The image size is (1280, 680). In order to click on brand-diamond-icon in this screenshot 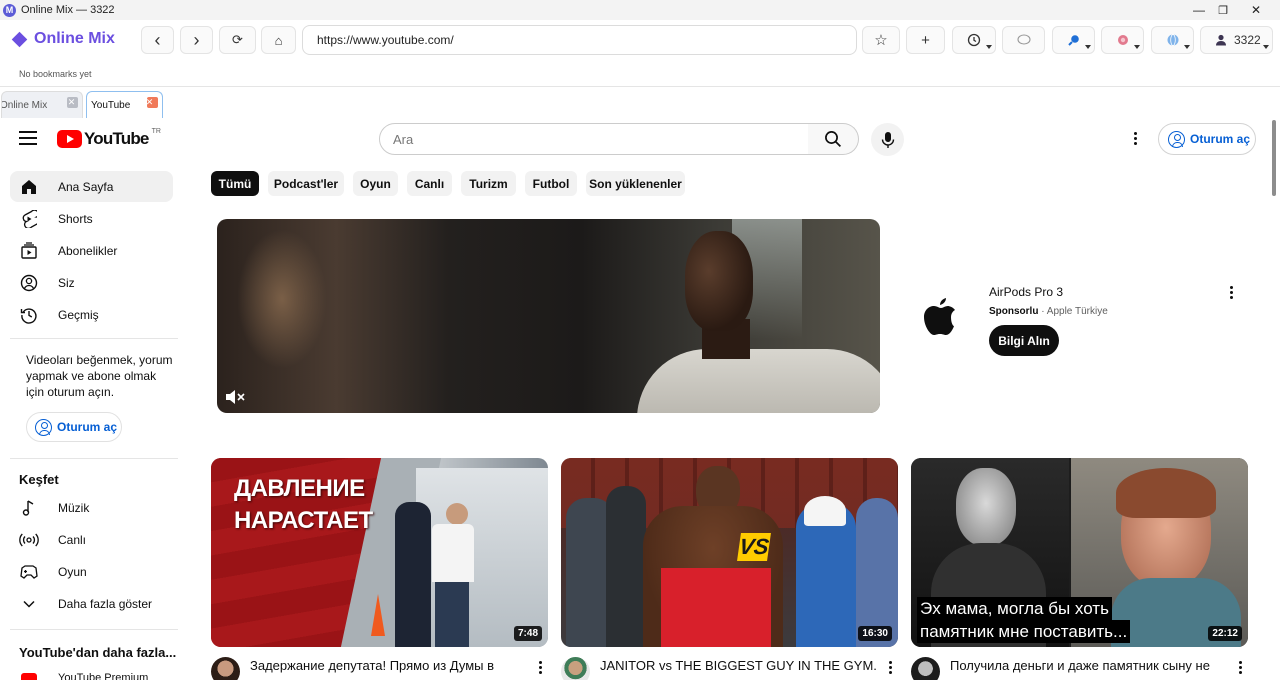, I will do `click(19, 39)`.